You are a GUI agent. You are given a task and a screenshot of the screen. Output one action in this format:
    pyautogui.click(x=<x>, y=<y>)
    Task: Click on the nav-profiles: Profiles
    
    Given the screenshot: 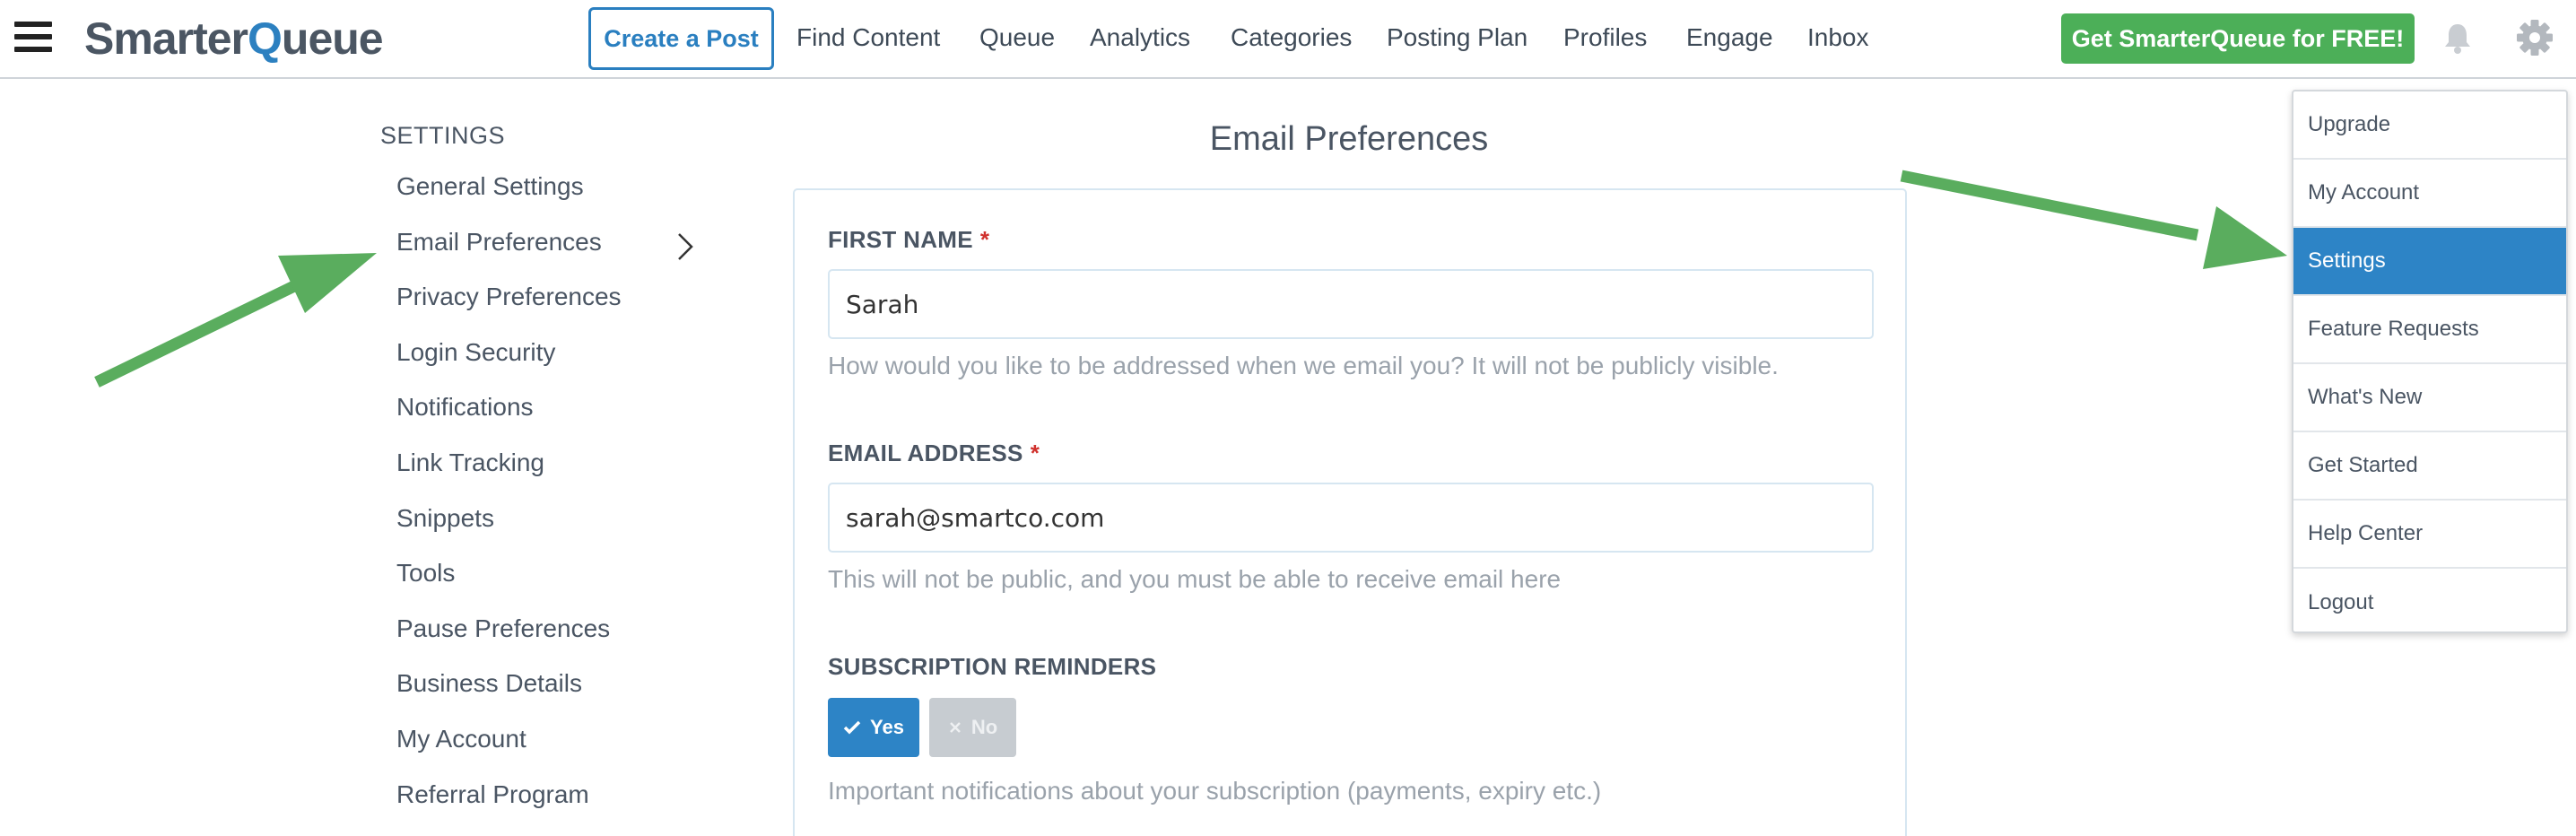 What is the action you would take?
    pyautogui.click(x=1605, y=37)
    